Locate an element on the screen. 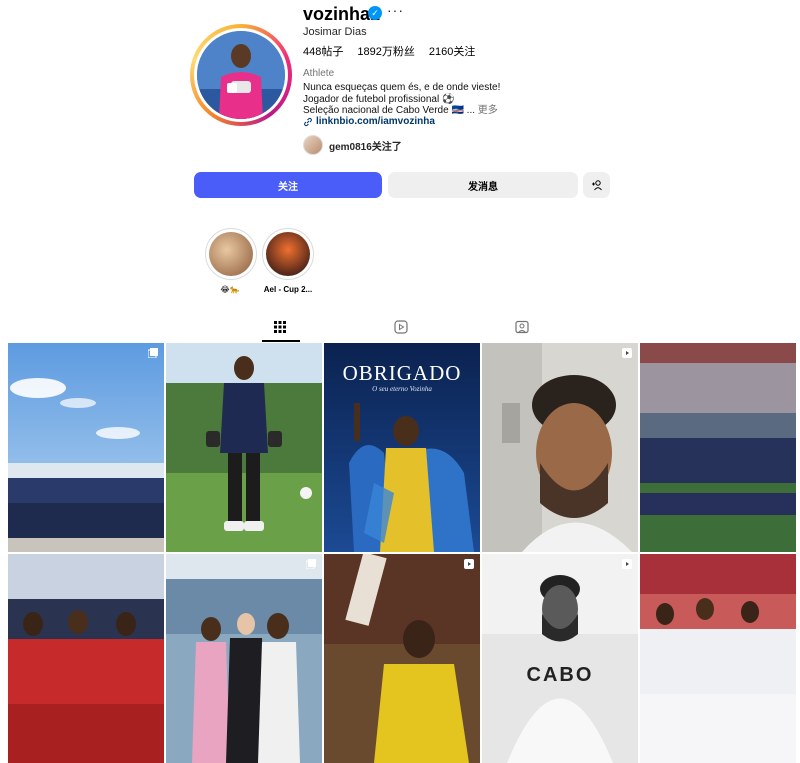  grid-post: OBRIGADO O seu eterno Vozinha is located at coordinates (402, 447).